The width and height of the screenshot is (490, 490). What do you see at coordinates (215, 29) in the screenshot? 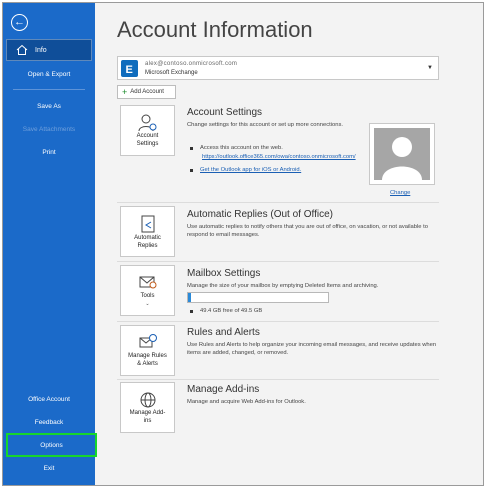
I see `page-title: Account Information` at bounding box center [215, 29].